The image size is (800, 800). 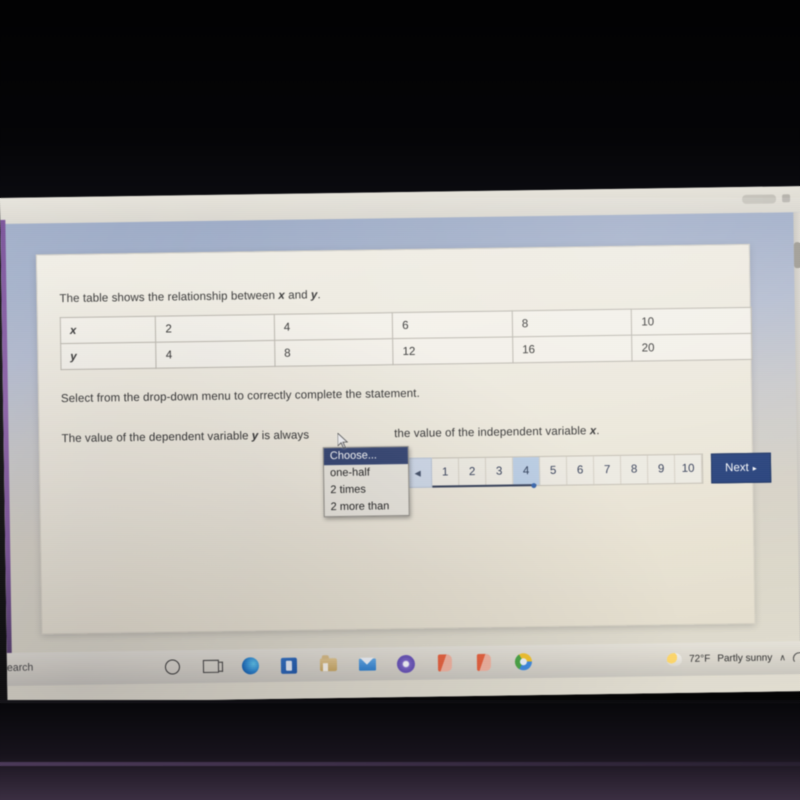 What do you see at coordinates (211, 666) in the screenshot?
I see `task-view-icon` at bounding box center [211, 666].